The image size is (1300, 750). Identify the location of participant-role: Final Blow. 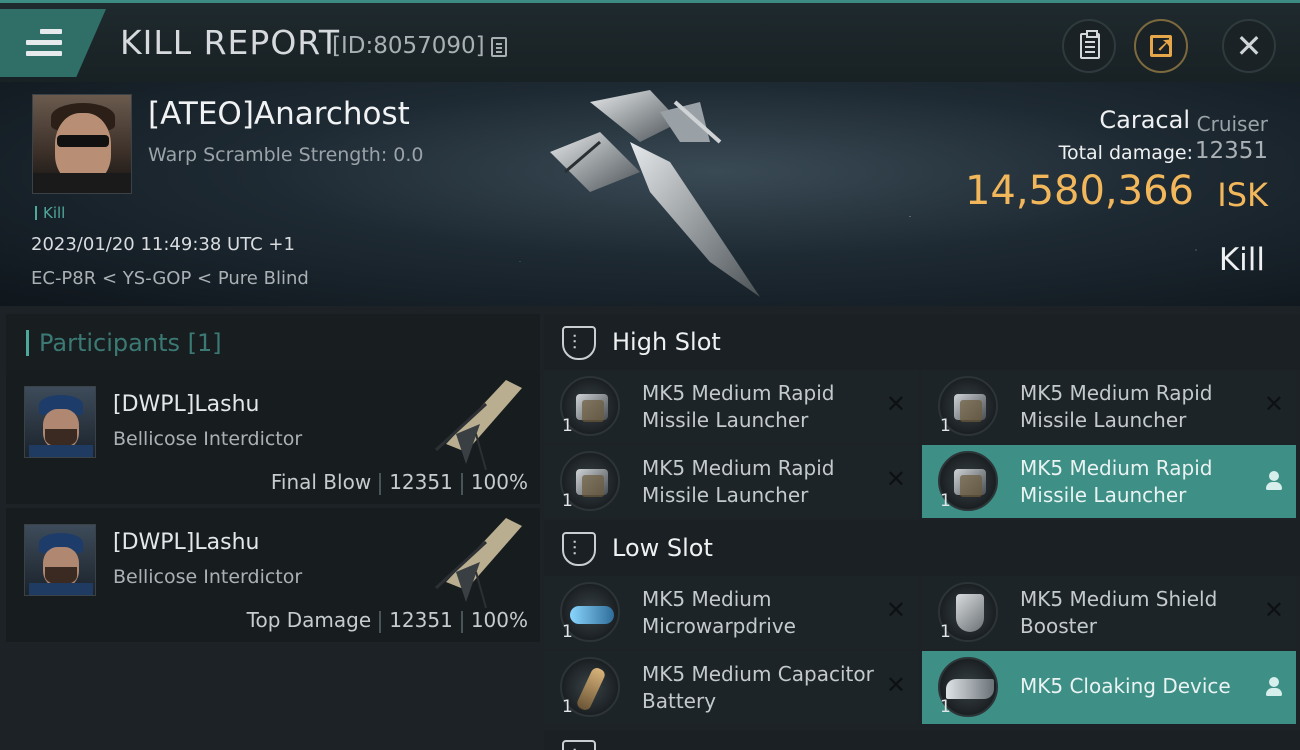
(321, 482).